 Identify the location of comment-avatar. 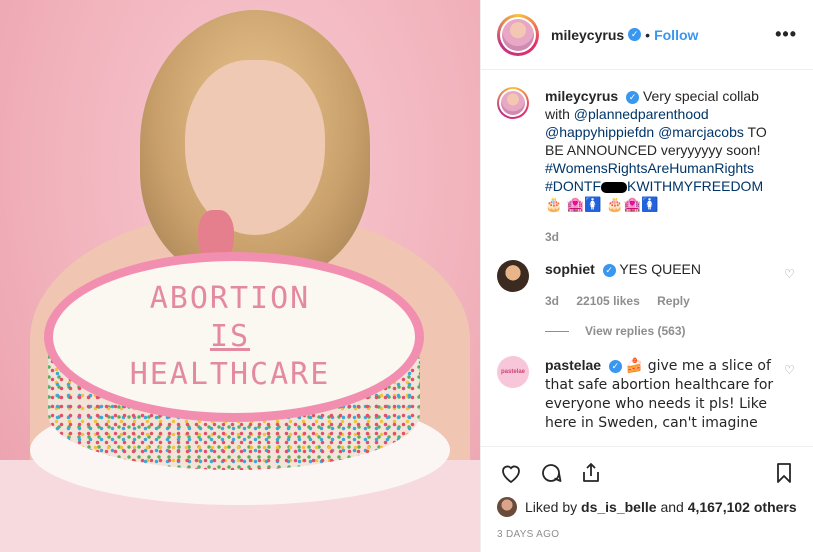
(513, 276).